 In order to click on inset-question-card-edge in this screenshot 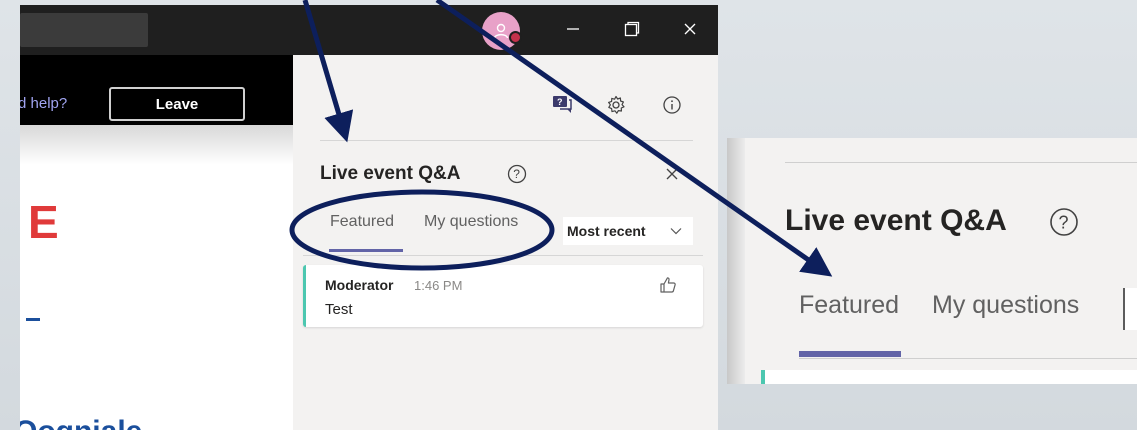, I will do `click(949, 377)`.